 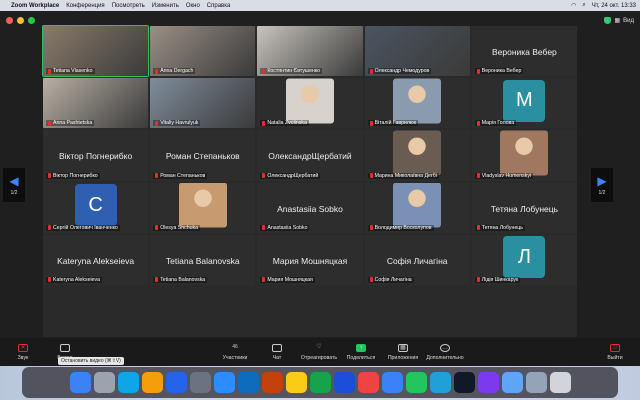 I want to click on participant-tile: M Марія Голова, so click(x=524, y=103).